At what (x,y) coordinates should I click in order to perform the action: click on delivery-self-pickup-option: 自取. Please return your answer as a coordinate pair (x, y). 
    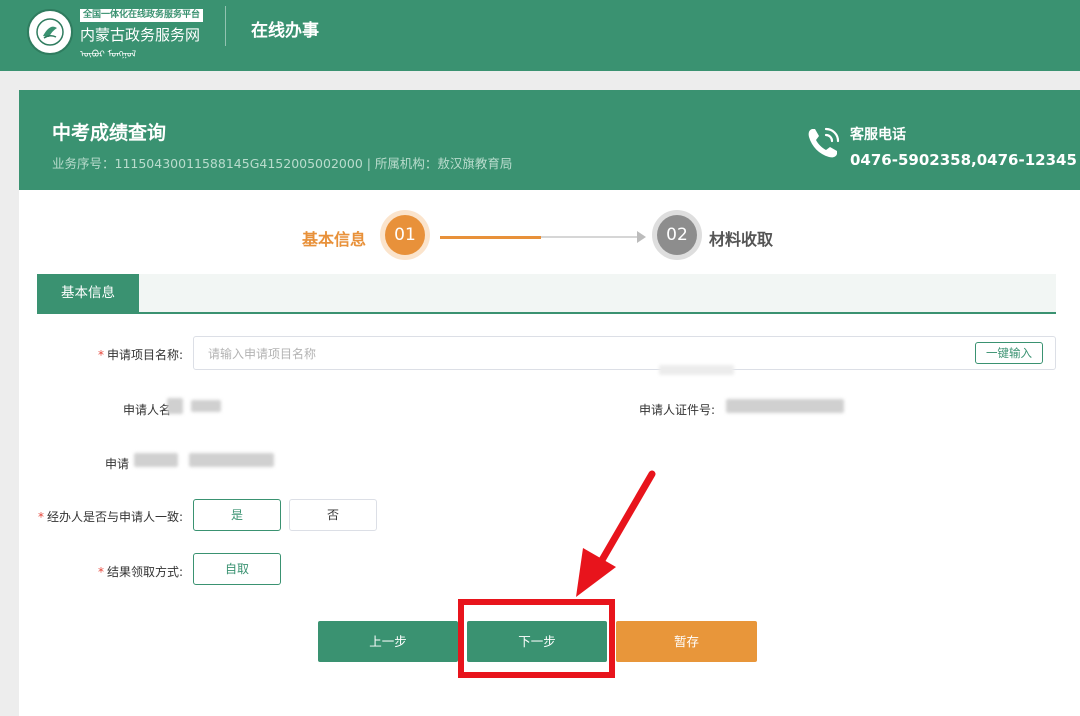
    Looking at the image, I should click on (237, 569).